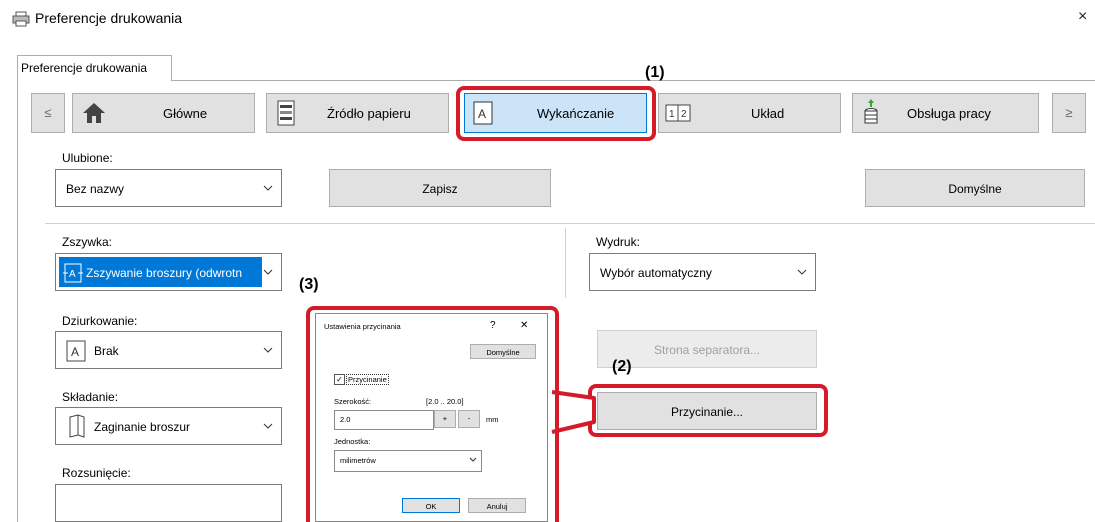 Image resolution: width=1095 pixels, height=522 pixels. Describe the element at coordinates (1069, 113) in the screenshot. I see `ribbon-next-button: ≥` at that location.